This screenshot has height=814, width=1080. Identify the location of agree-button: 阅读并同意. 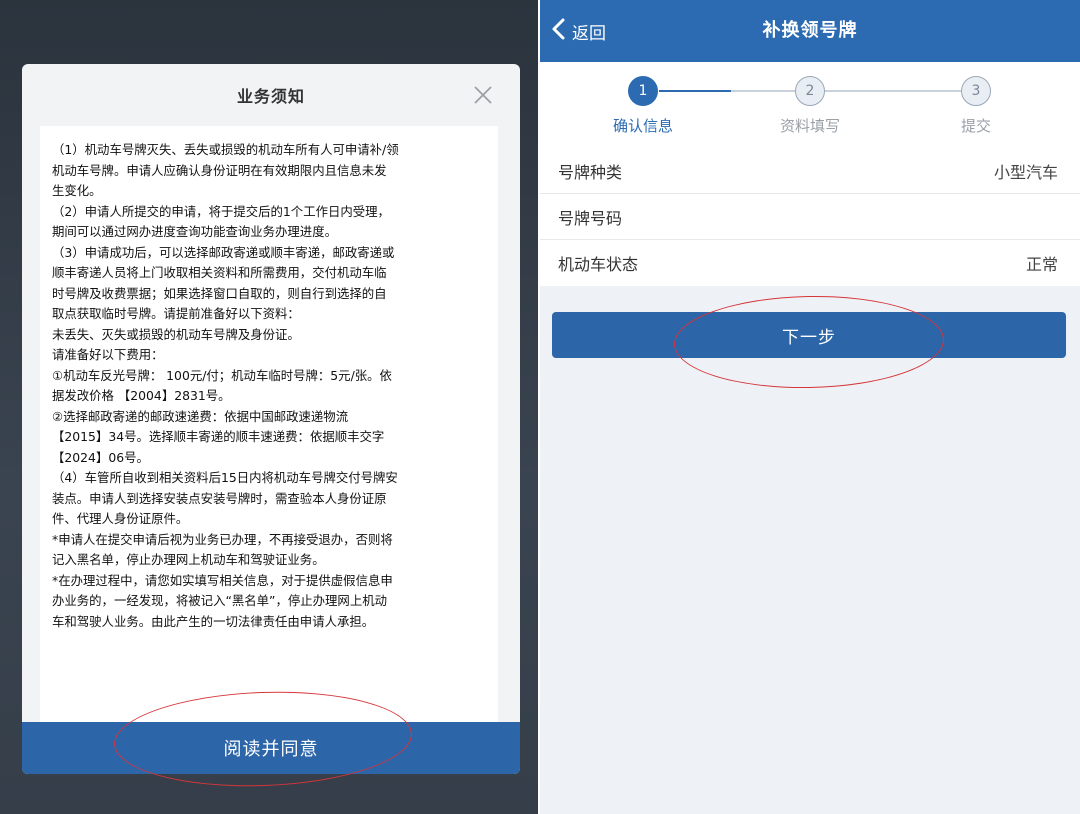
(271, 748).